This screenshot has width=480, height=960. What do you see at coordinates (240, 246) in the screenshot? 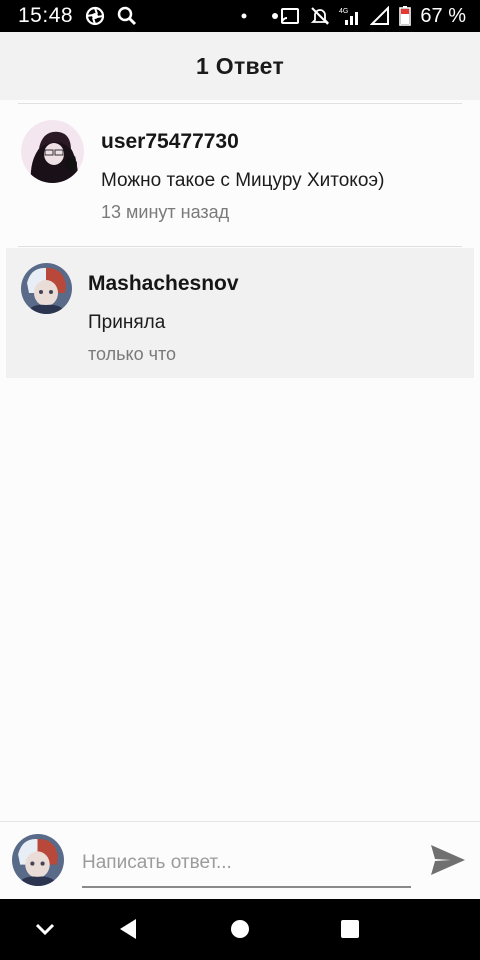
I see `divider` at bounding box center [240, 246].